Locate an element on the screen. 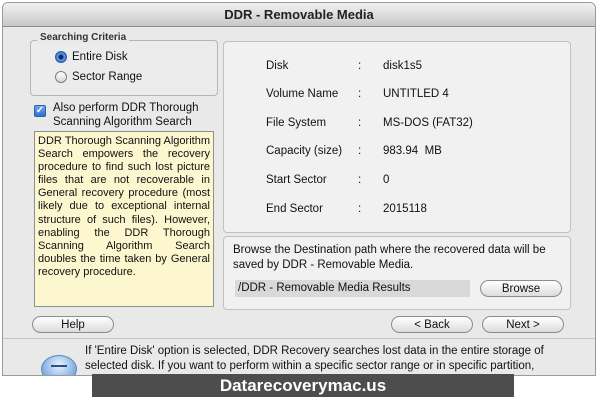  window-title: DDR - Removable Media is located at coordinates (299, 14).